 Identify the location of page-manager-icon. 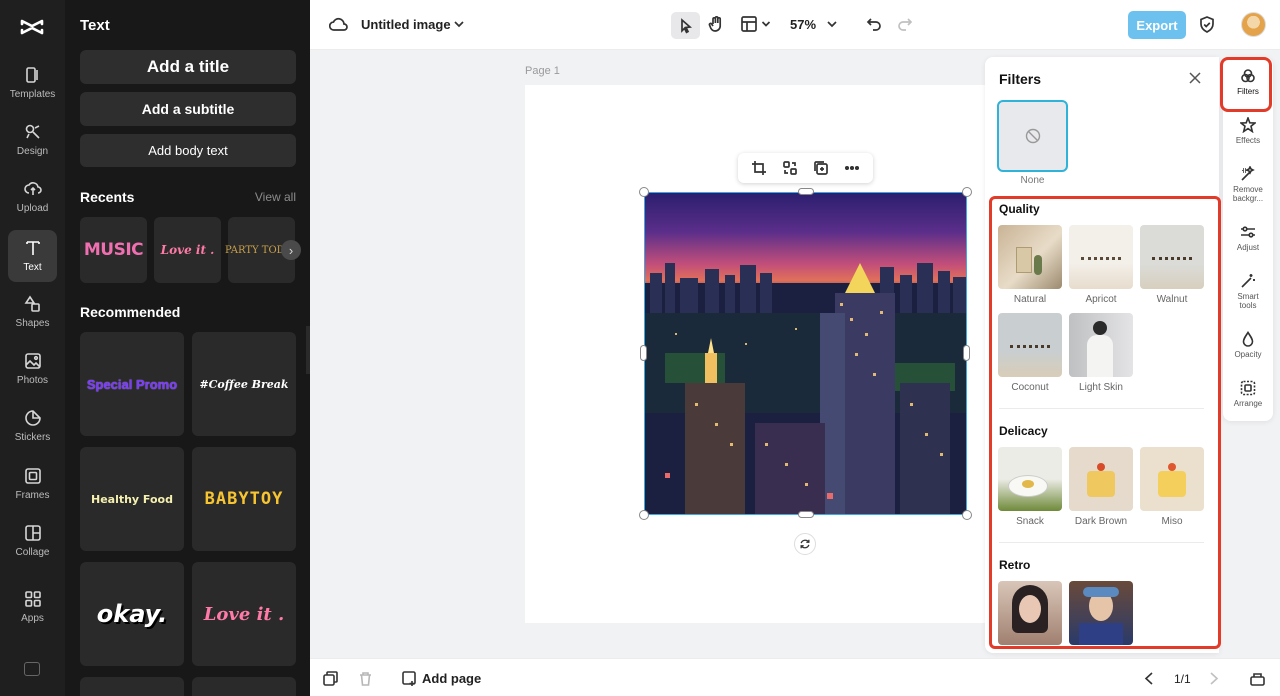
(1257, 678).